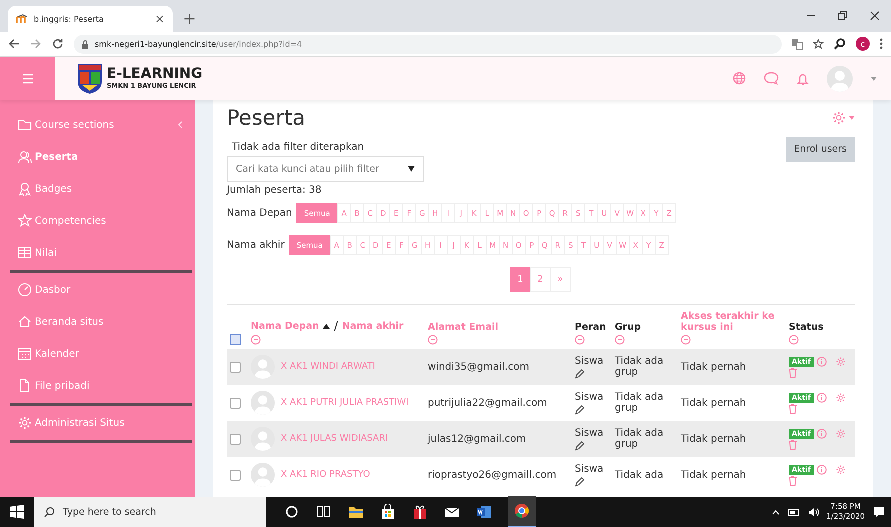 This screenshot has width=891, height=527. What do you see at coordinates (97, 290) in the screenshot?
I see `sidebar-item: Dasbor` at bounding box center [97, 290].